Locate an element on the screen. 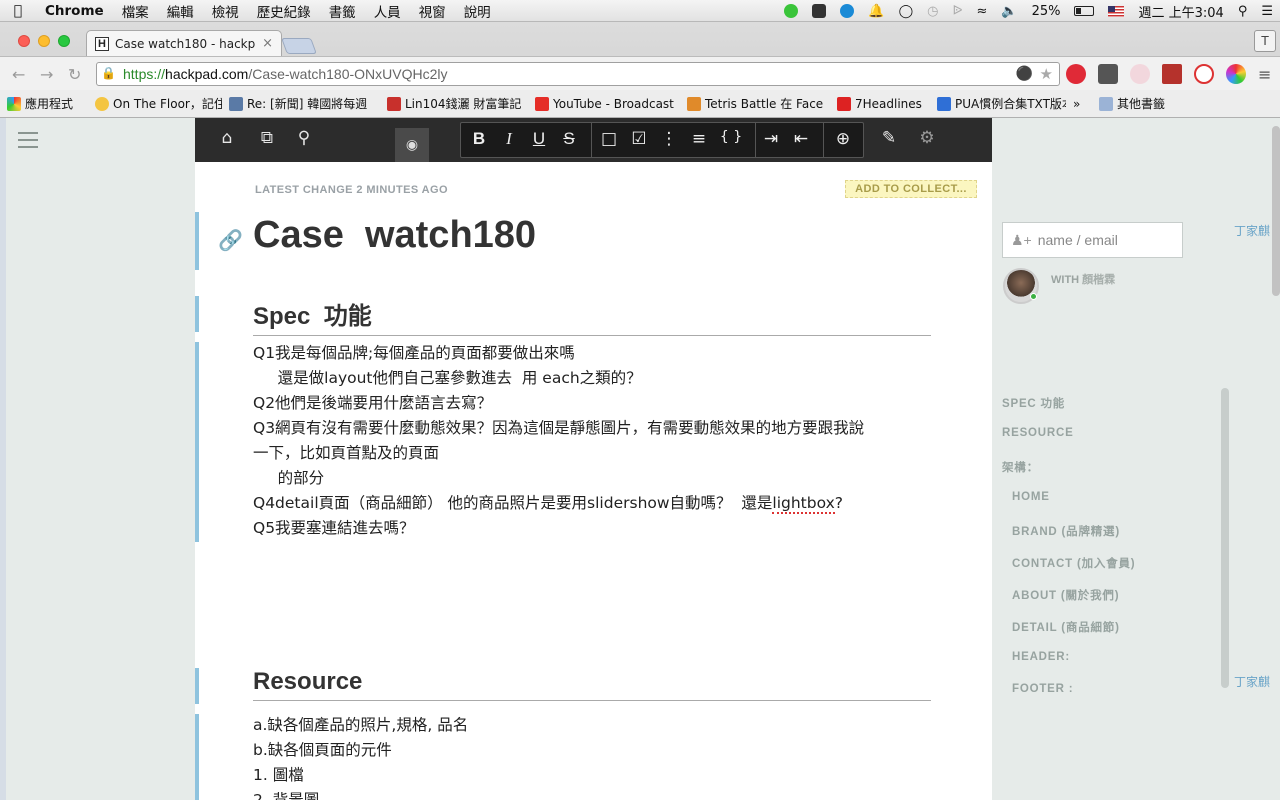  line-icon is located at coordinates (791, 11).